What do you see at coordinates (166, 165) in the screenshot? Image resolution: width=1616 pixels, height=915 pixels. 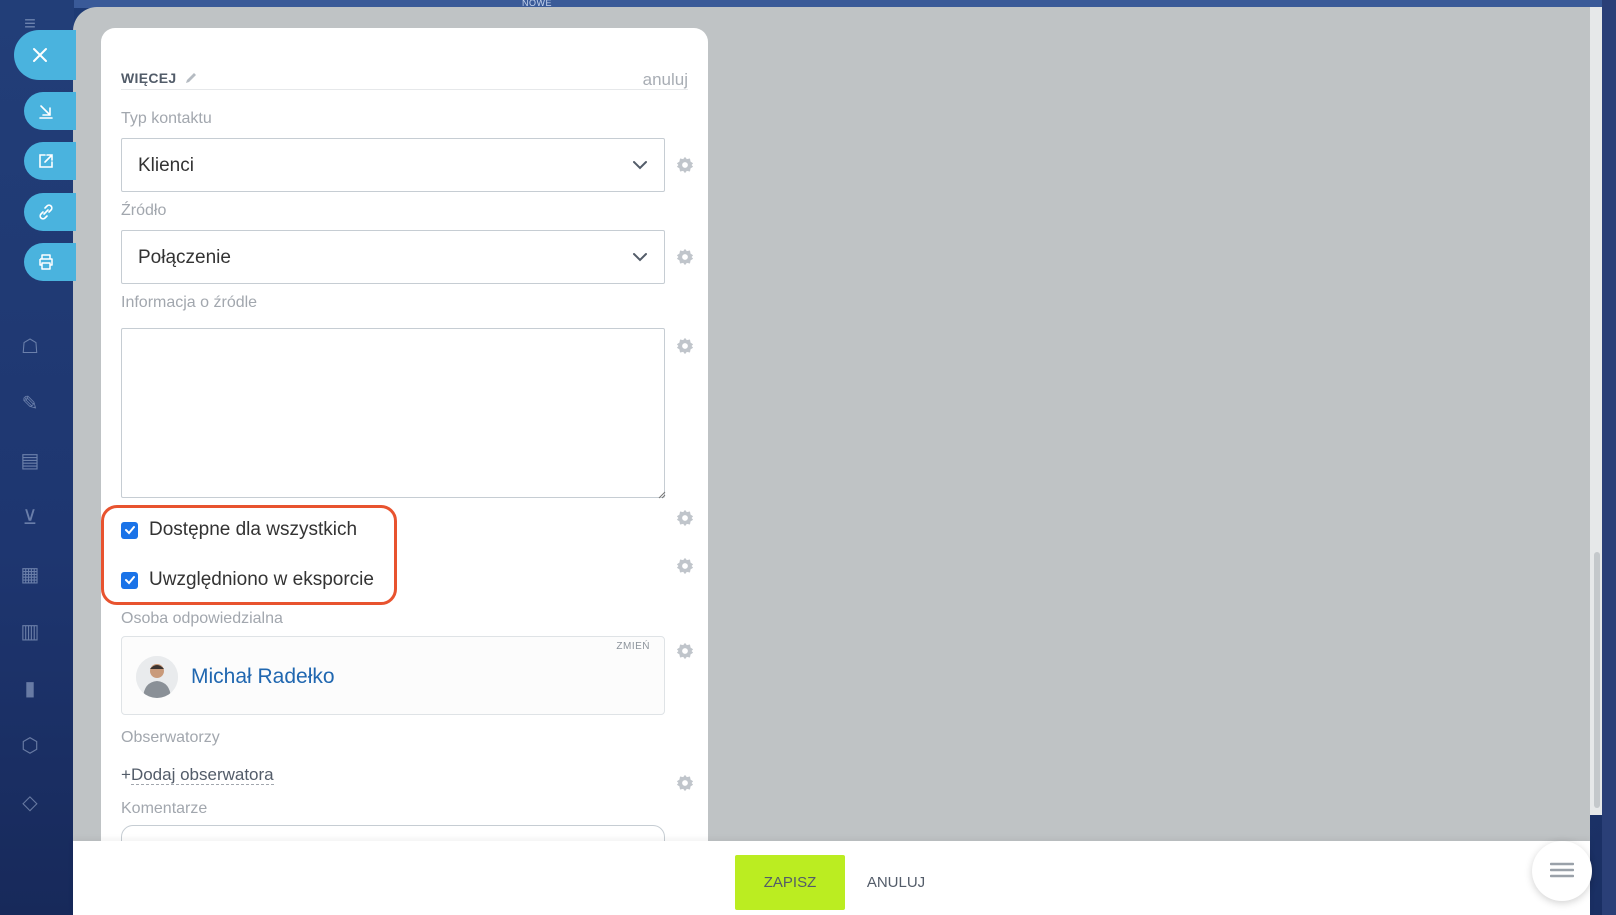 I see `contact-type-value: Klienci` at bounding box center [166, 165].